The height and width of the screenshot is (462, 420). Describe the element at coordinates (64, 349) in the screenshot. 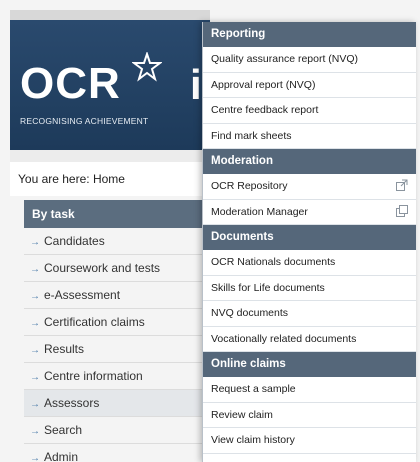

I see `nav-item-label: Results` at that location.